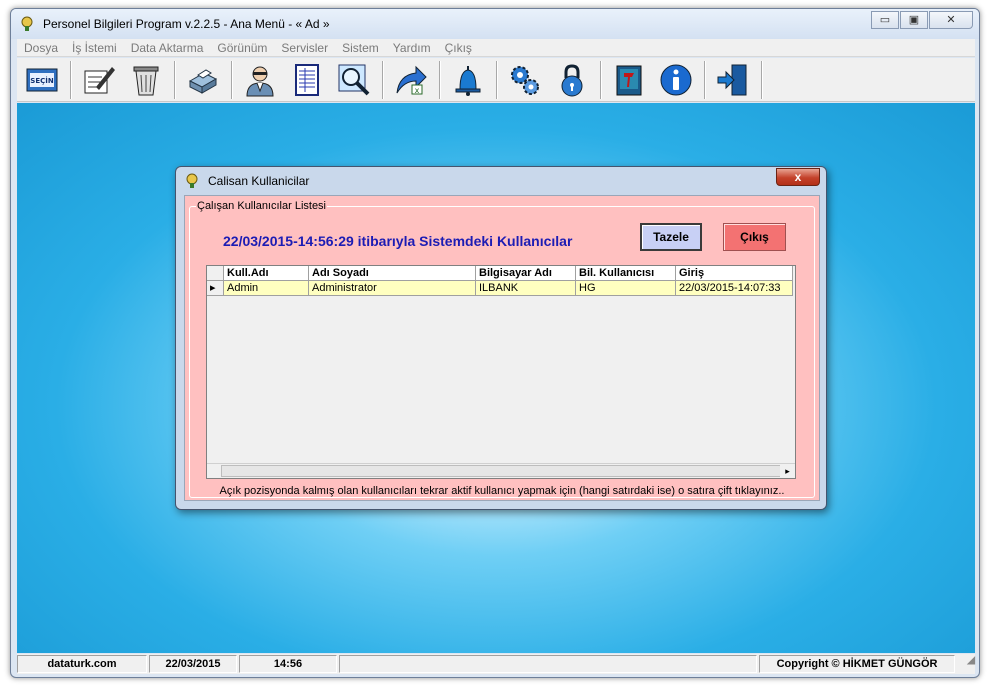  What do you see at coordinates (501, 181) in the screenshot?
I see `dialog-title-bar: Calisan Kullanicilar x` at bounding box center [501, 181].